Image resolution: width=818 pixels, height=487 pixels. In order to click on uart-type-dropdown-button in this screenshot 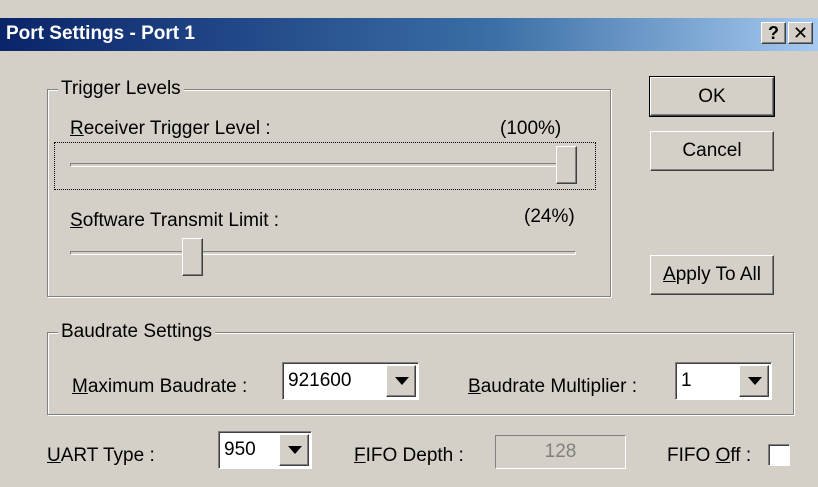, I will do `click(294, 450)`.